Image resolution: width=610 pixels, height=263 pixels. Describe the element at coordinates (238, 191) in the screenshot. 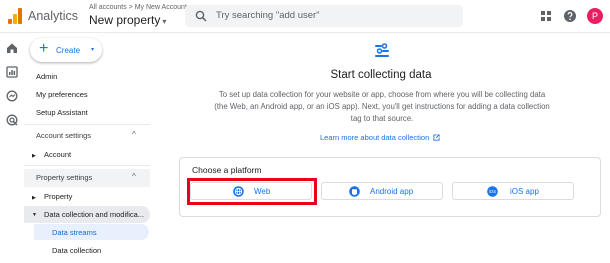

I see `web-globe-icon` at that location.